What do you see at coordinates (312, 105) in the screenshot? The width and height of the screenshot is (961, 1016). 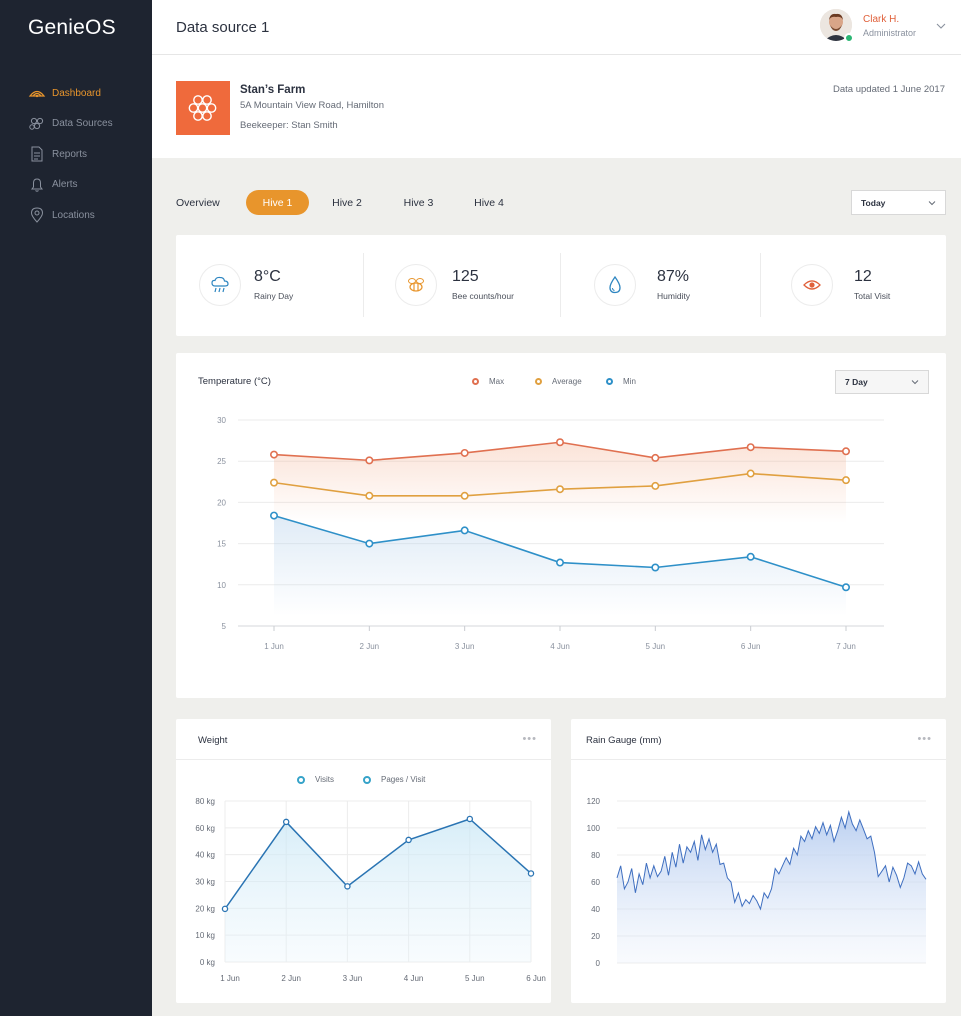 I see `farm-address: 5A Mountain View Road, Hamilton` at bounding box center [312, 105].